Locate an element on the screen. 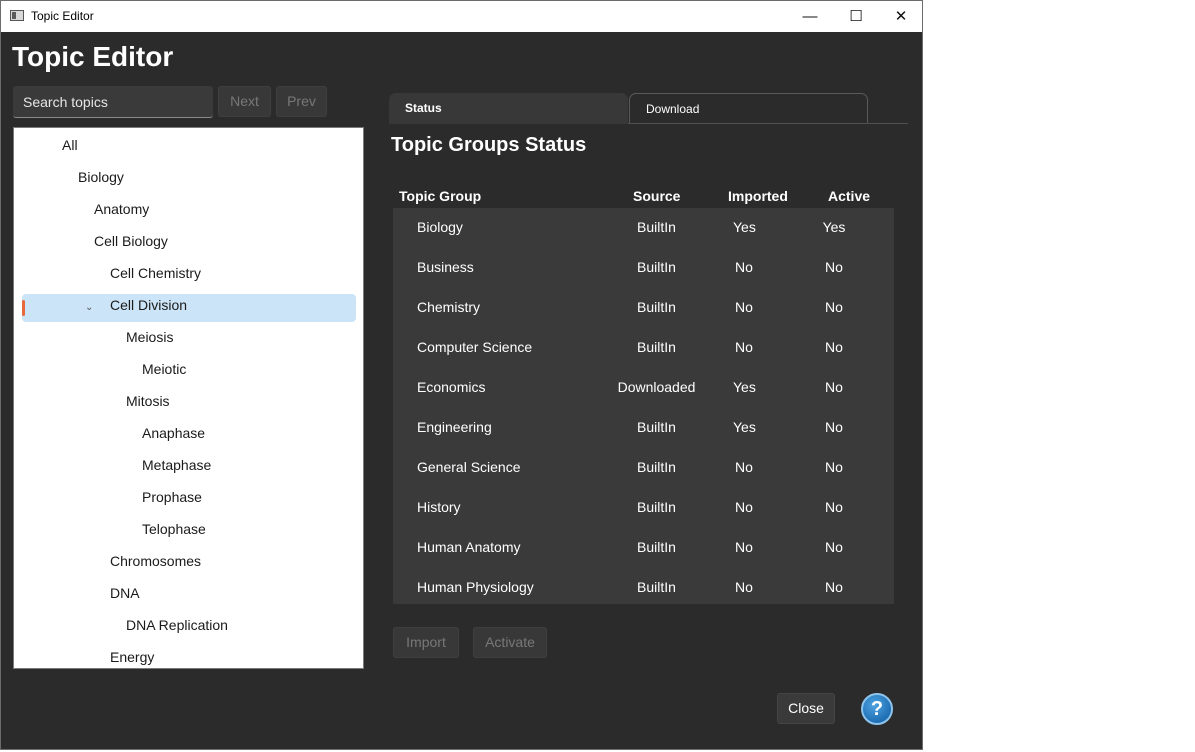 Image resolution: width=1195 pixels, height=752 pixels. help-icon: ? is located at coordinates (877, 709).